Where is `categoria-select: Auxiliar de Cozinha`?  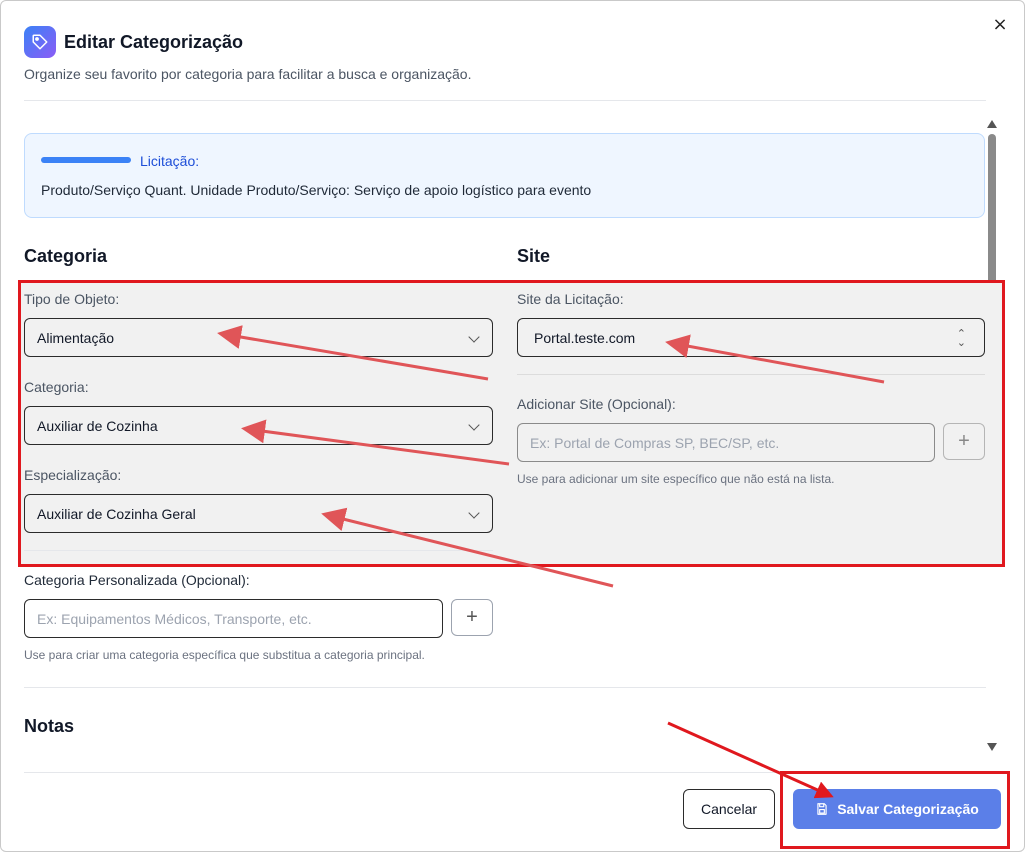
categoria-select: Auxiliar de Cozinha is located at coordinates (258, 425).